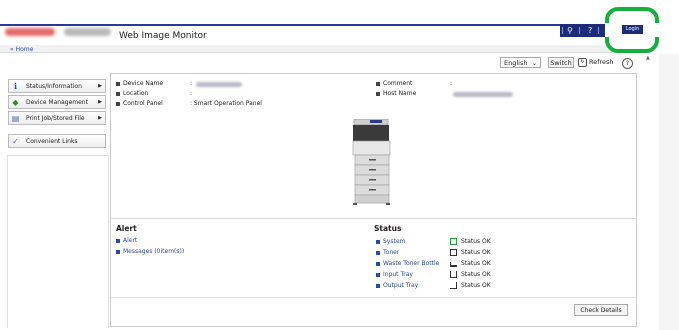  Describe the element at coordinates (597, 62) in the screenshot. I see `refresh-button: ↻ Refresh` at that location.